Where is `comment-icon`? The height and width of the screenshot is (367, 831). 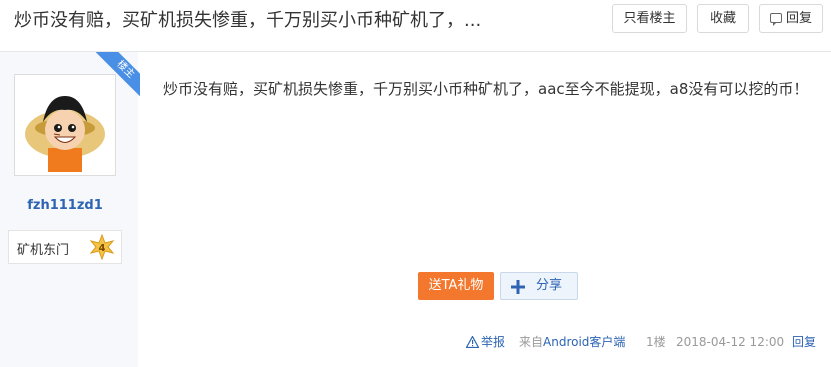
comment-icon is located at coordinates (775, 19).